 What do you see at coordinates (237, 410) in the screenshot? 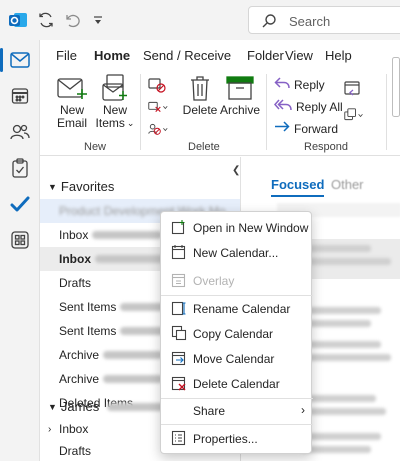
I see `menu-share: Share ›` at bounding box center [237, 410].